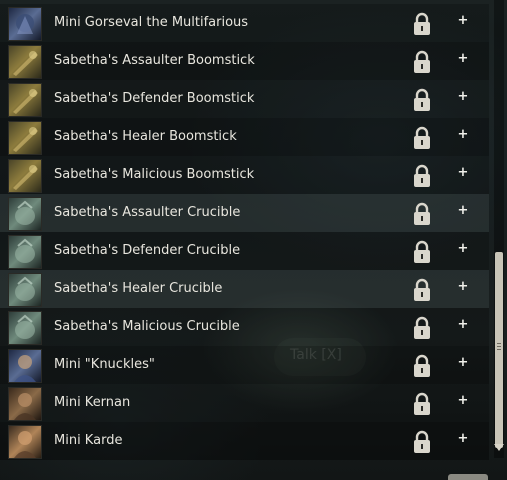 Image resolution: width=507 pixels, height=480 pixels. What do you see at coordinates (25, 442) in the screenshot?
I see `karde-portrait-icon` at bounding box center [25, 442].